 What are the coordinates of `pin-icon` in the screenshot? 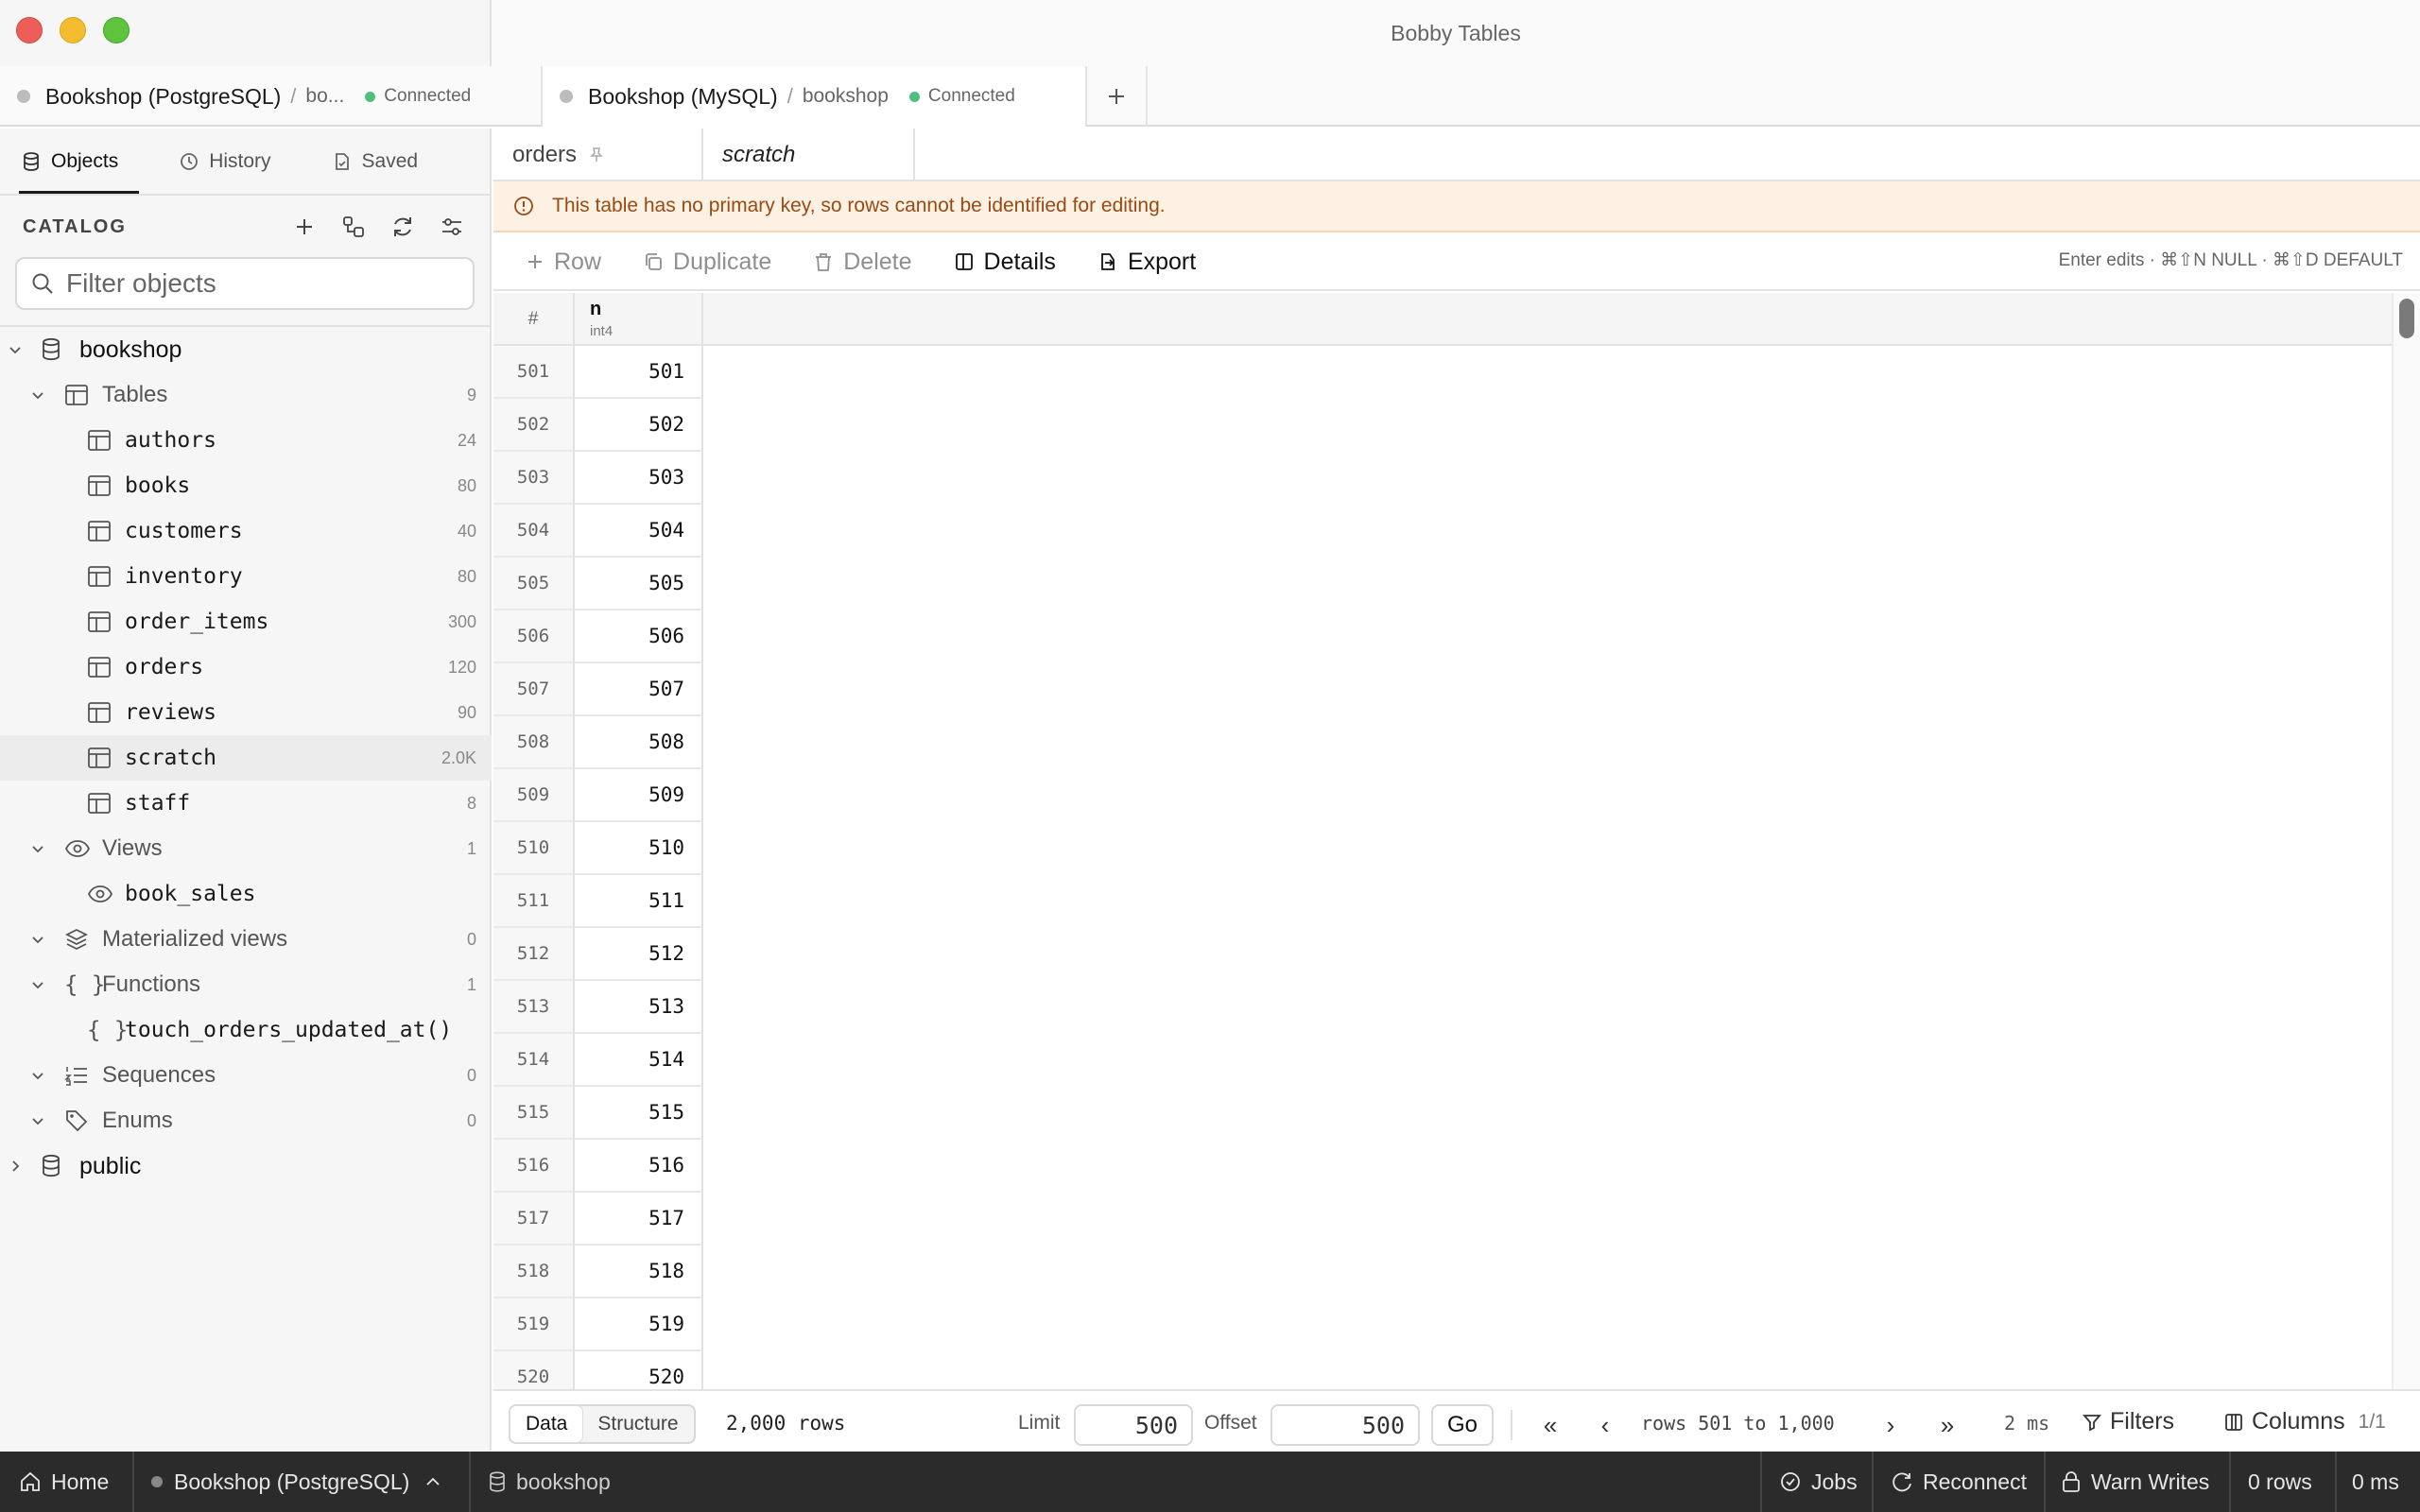 It's located at (596, 154).